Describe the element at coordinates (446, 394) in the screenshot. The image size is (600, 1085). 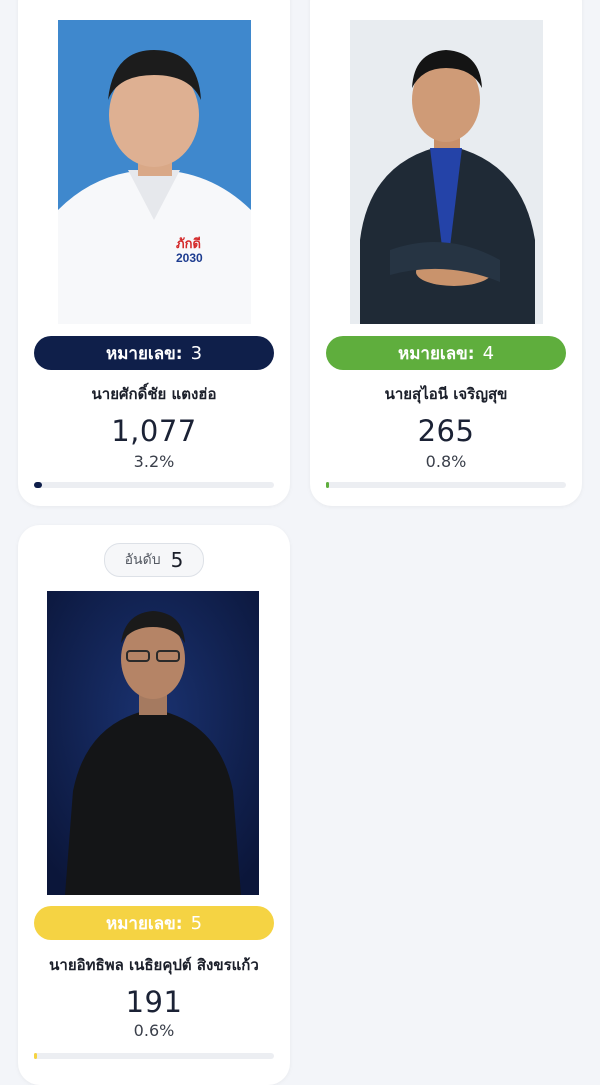
I see `candidate-name: นายสุไอนี เจริญสุข` at that location.